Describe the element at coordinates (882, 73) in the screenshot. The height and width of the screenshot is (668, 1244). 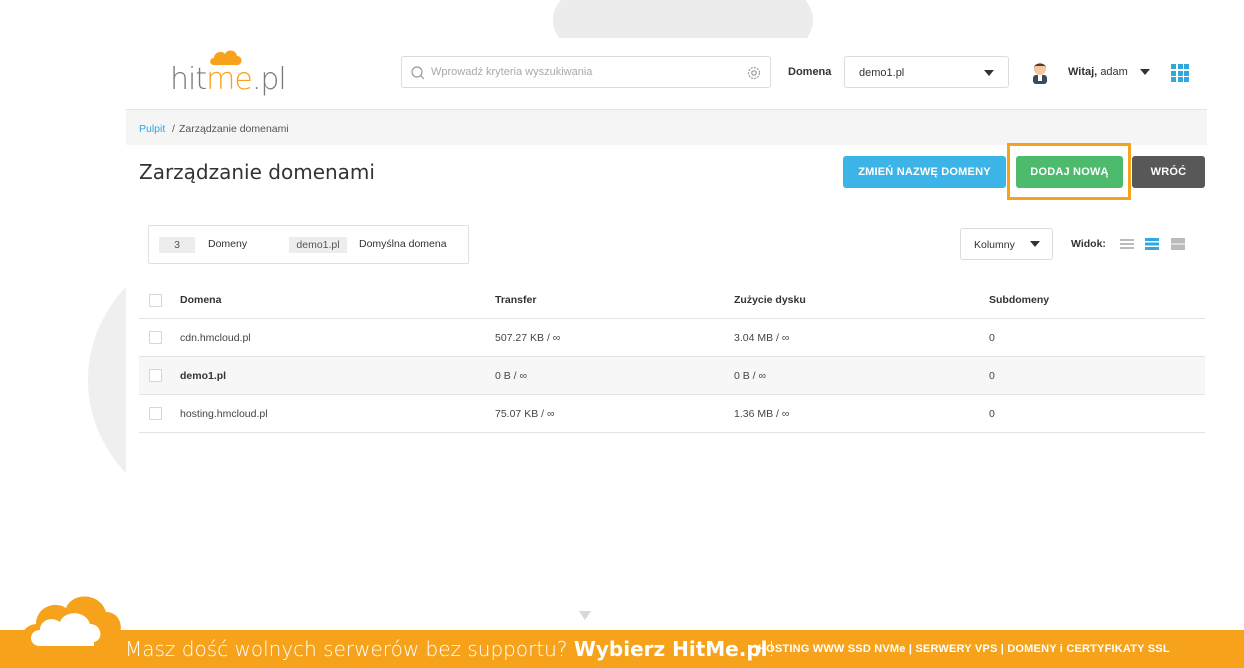
I see `domain-select-value: demo1.pl` at that location.